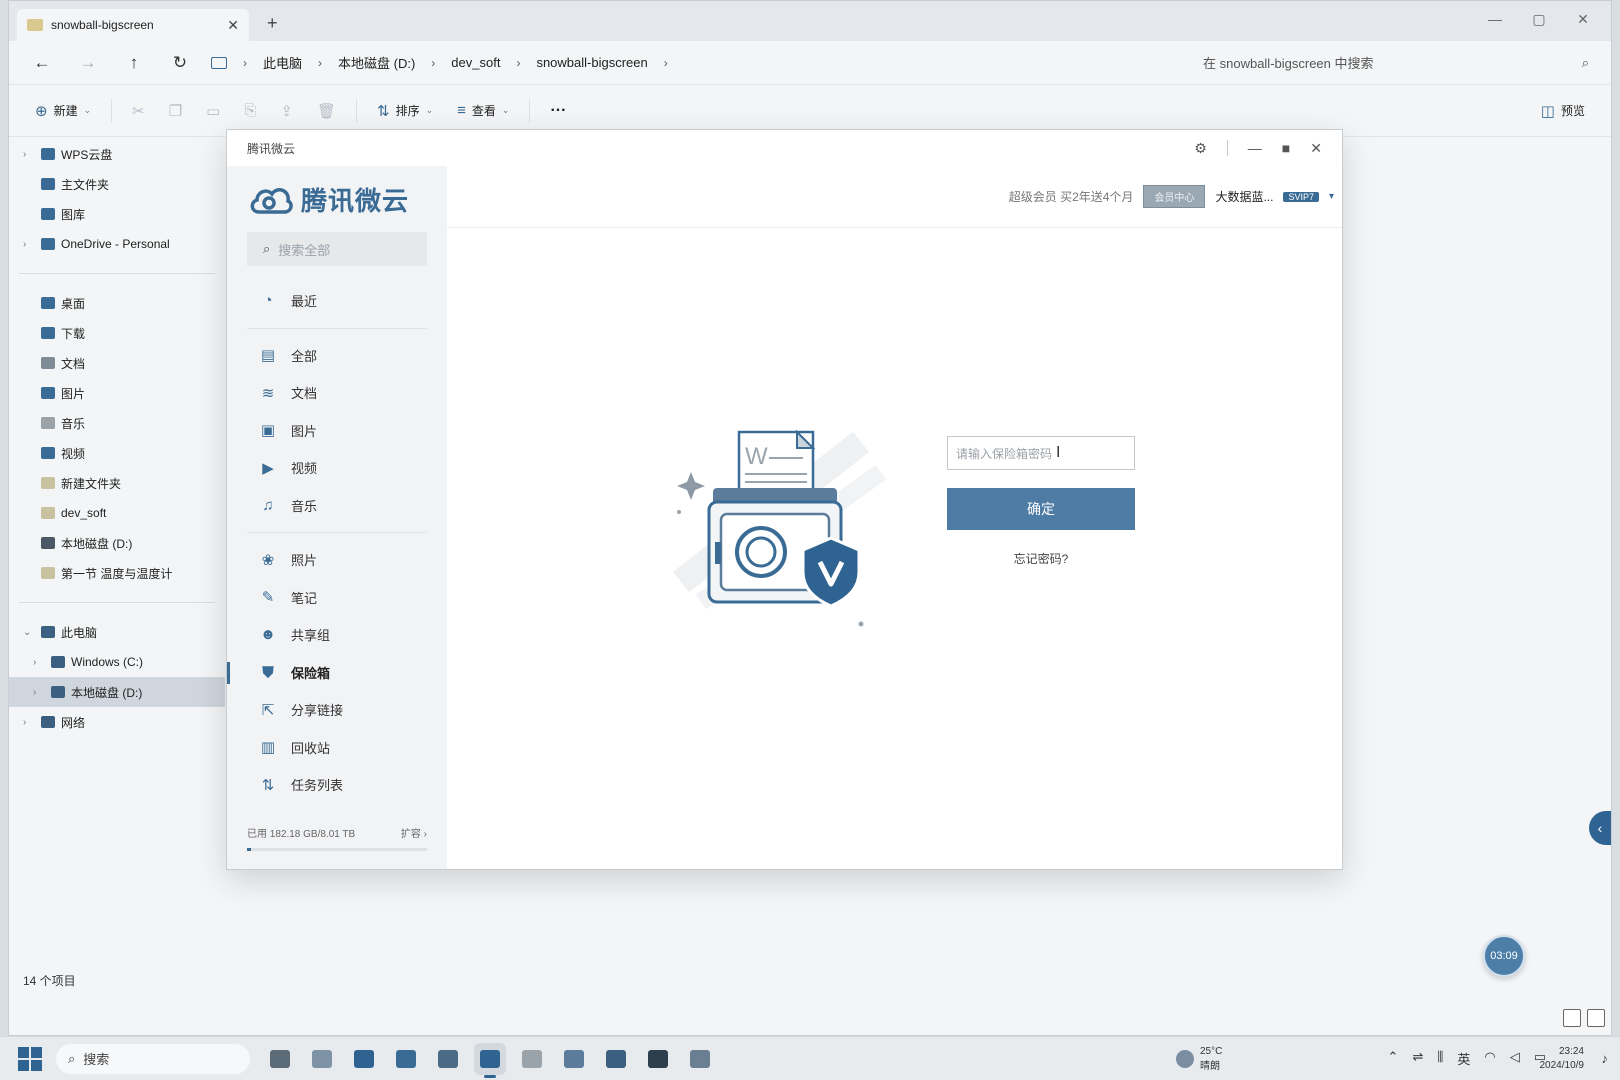 This screenshot has height=1080, width=1620. Describe the element at coordinates (1396, 63) in the screenshot. I see `search-input: 在 snowball-bigscreen 中搜索 ⌕` at that location.